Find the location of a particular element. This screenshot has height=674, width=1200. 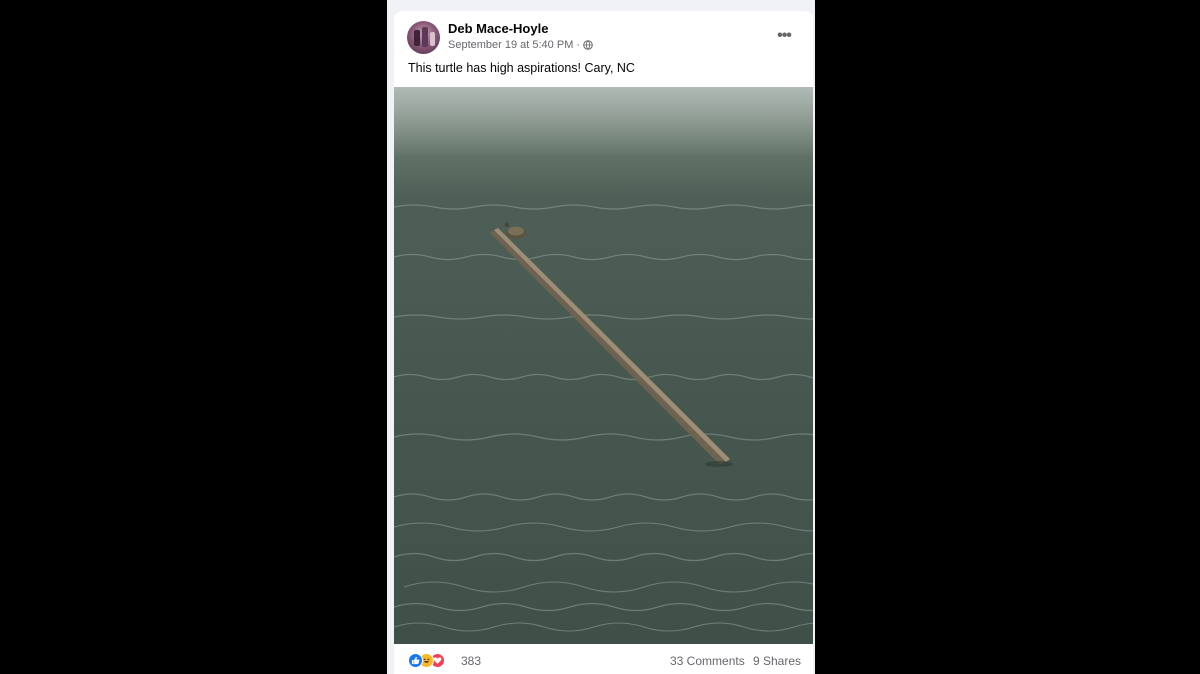

reaction-bar: 383 33 Comments 9 Shares is located at coordinates (603, 659).